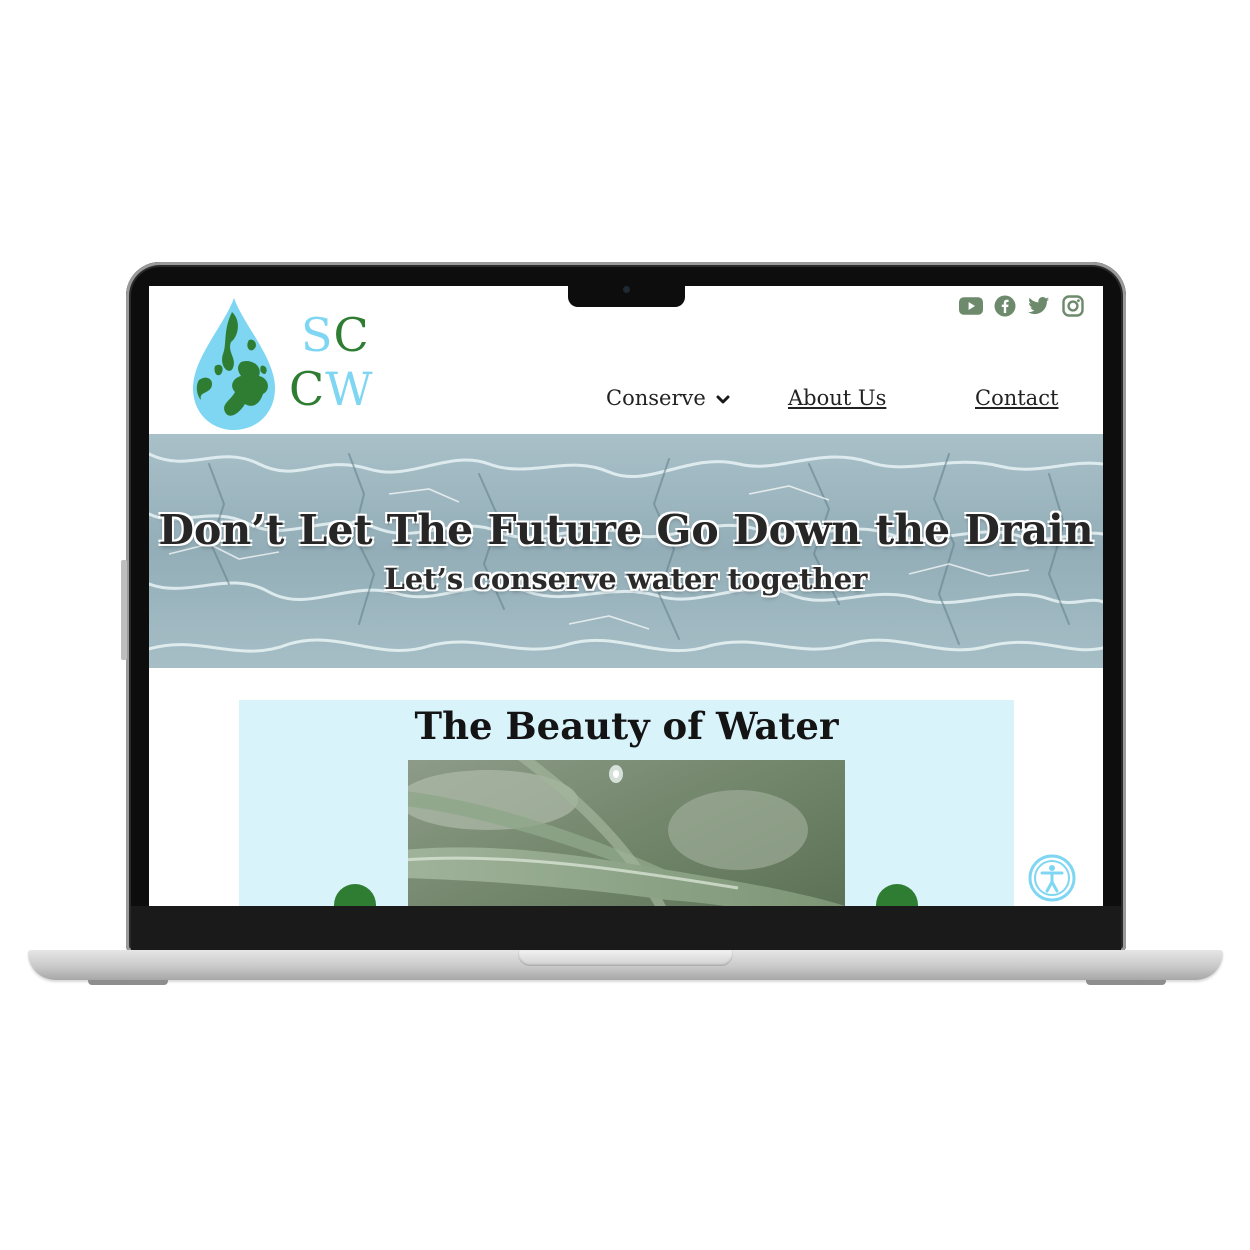 This screenshot has width=1250, height=1250. What do you see at coordinates (1022, 306) in the screenshot?
I see `social-links` at bounding box center [1022, 306].